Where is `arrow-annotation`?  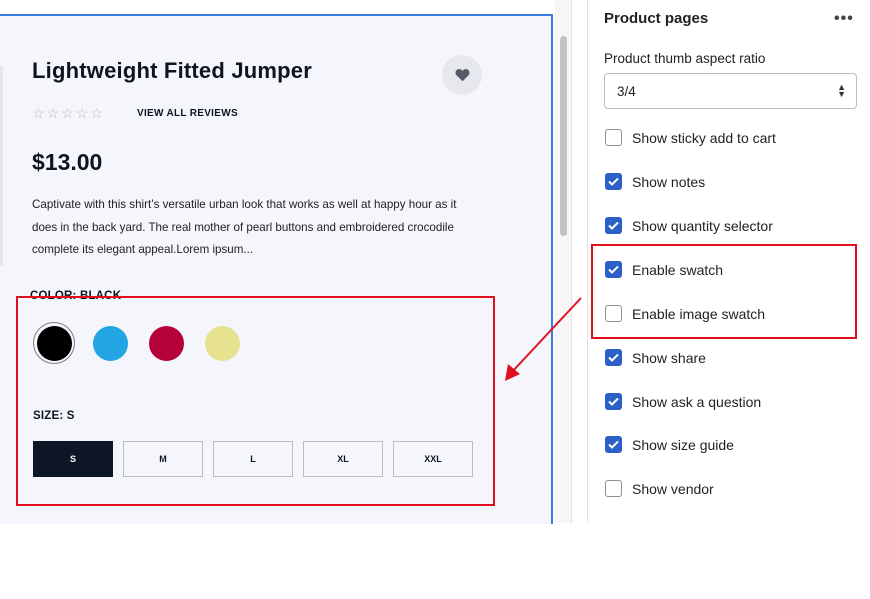
arrow-annotation is located at coordinates (543, 339).